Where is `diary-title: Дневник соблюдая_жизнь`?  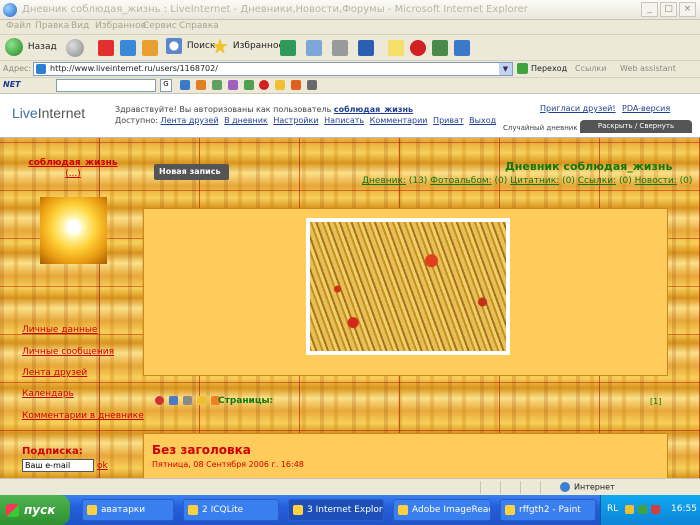 diary-title: Дневник соблюдая_жизнь is located at coordinates (589, 166).